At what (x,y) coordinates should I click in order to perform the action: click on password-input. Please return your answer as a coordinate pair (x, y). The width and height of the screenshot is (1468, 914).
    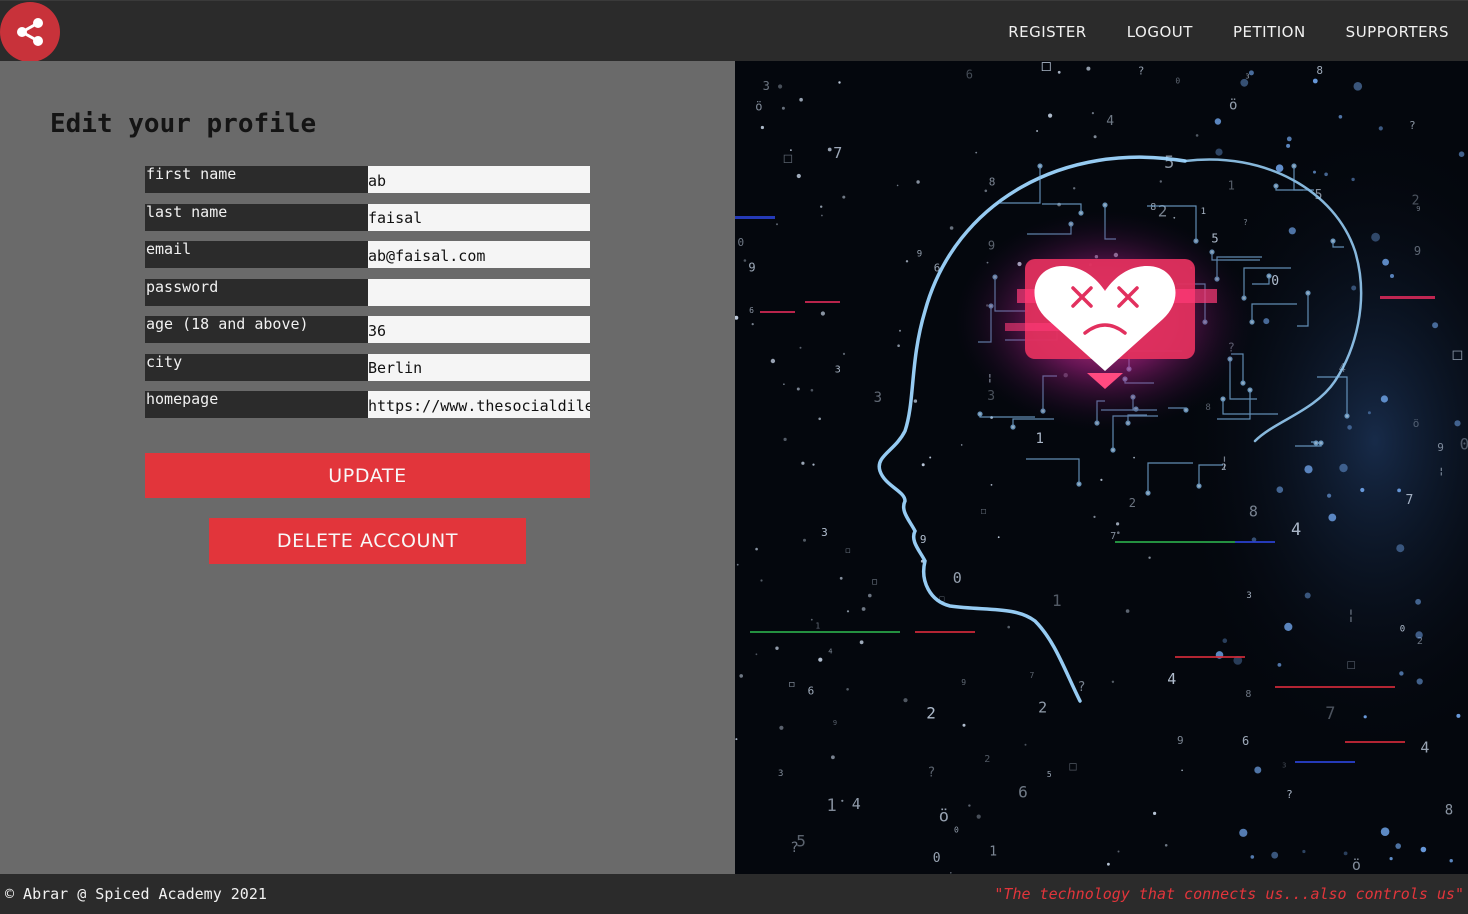
    Looking at the image, I should click on (479, 292).